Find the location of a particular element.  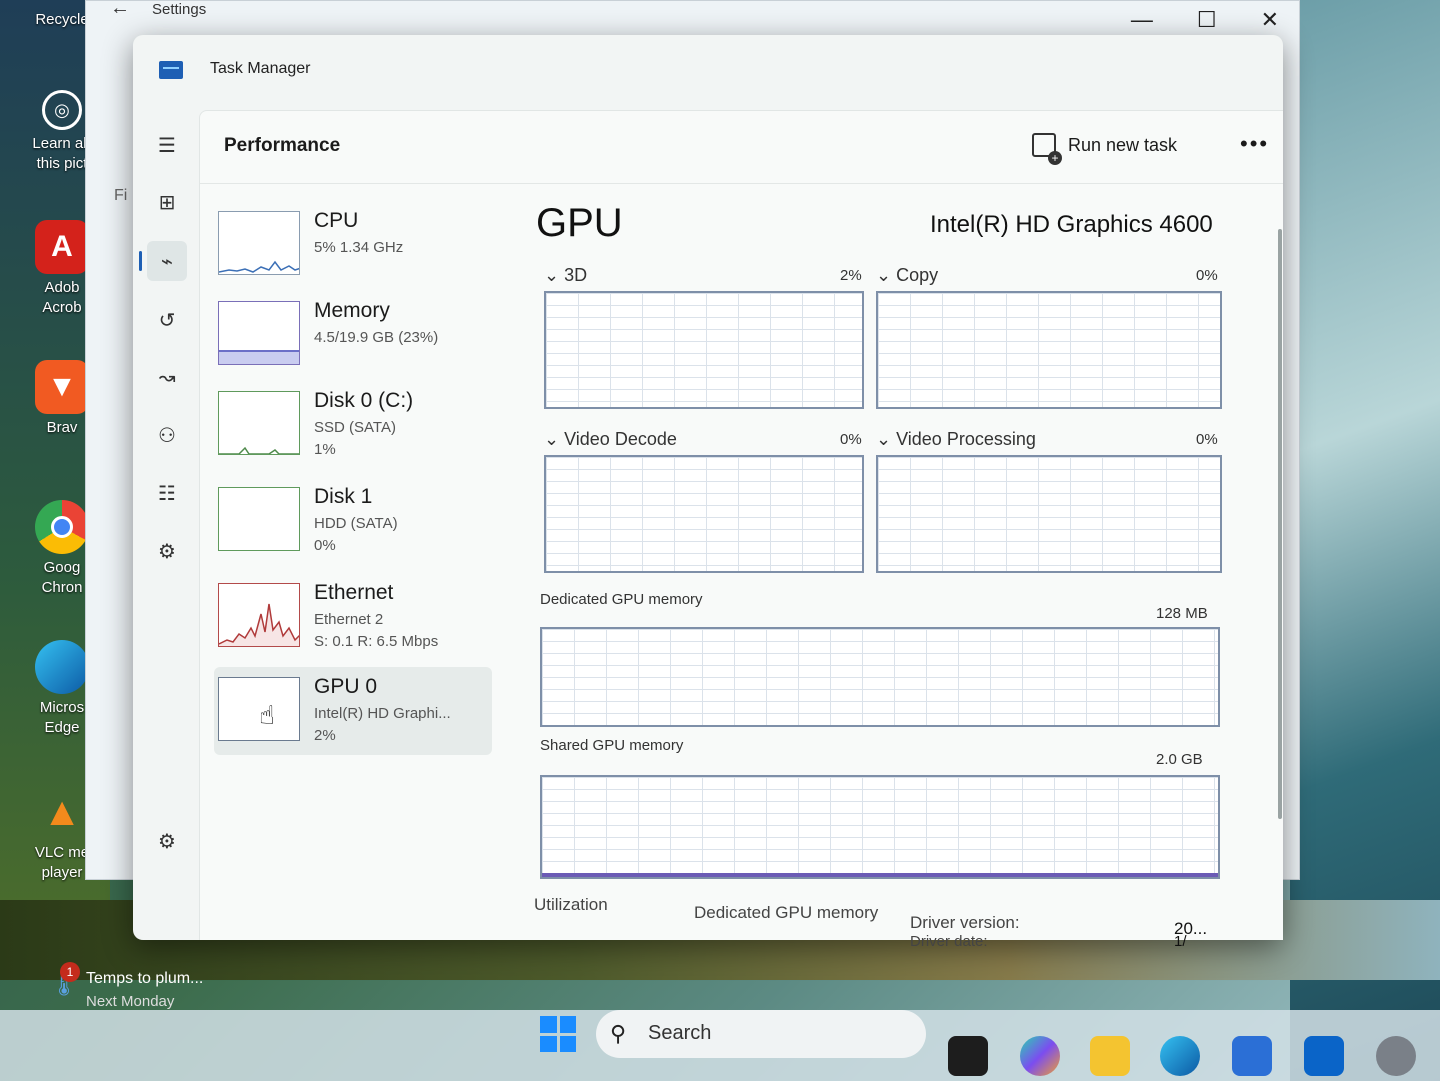

microsoft-store-icon is located at coordinates (1252, 1056).